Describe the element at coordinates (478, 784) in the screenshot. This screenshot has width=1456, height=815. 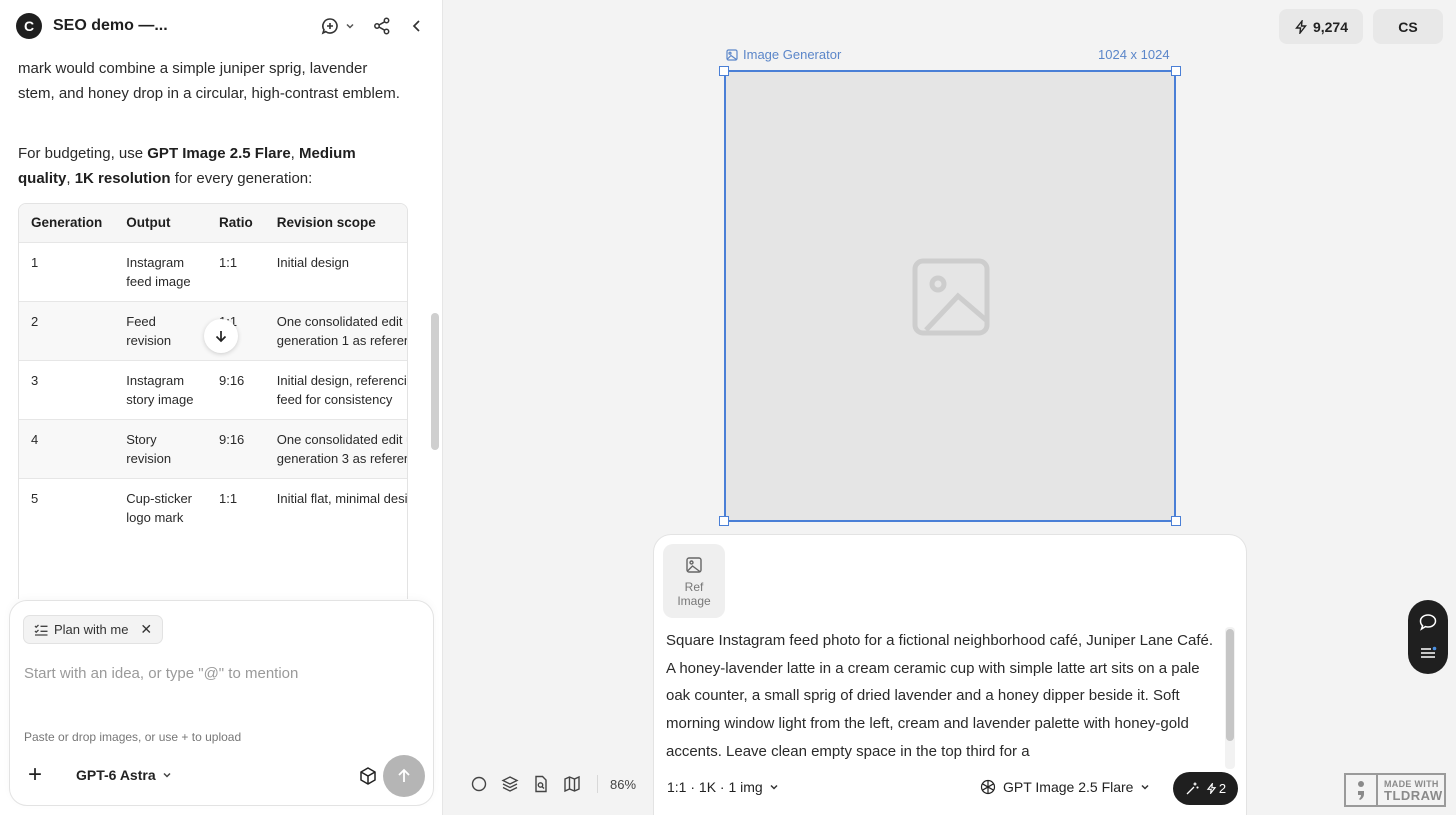
I see `circle-tool-icon` at that location.